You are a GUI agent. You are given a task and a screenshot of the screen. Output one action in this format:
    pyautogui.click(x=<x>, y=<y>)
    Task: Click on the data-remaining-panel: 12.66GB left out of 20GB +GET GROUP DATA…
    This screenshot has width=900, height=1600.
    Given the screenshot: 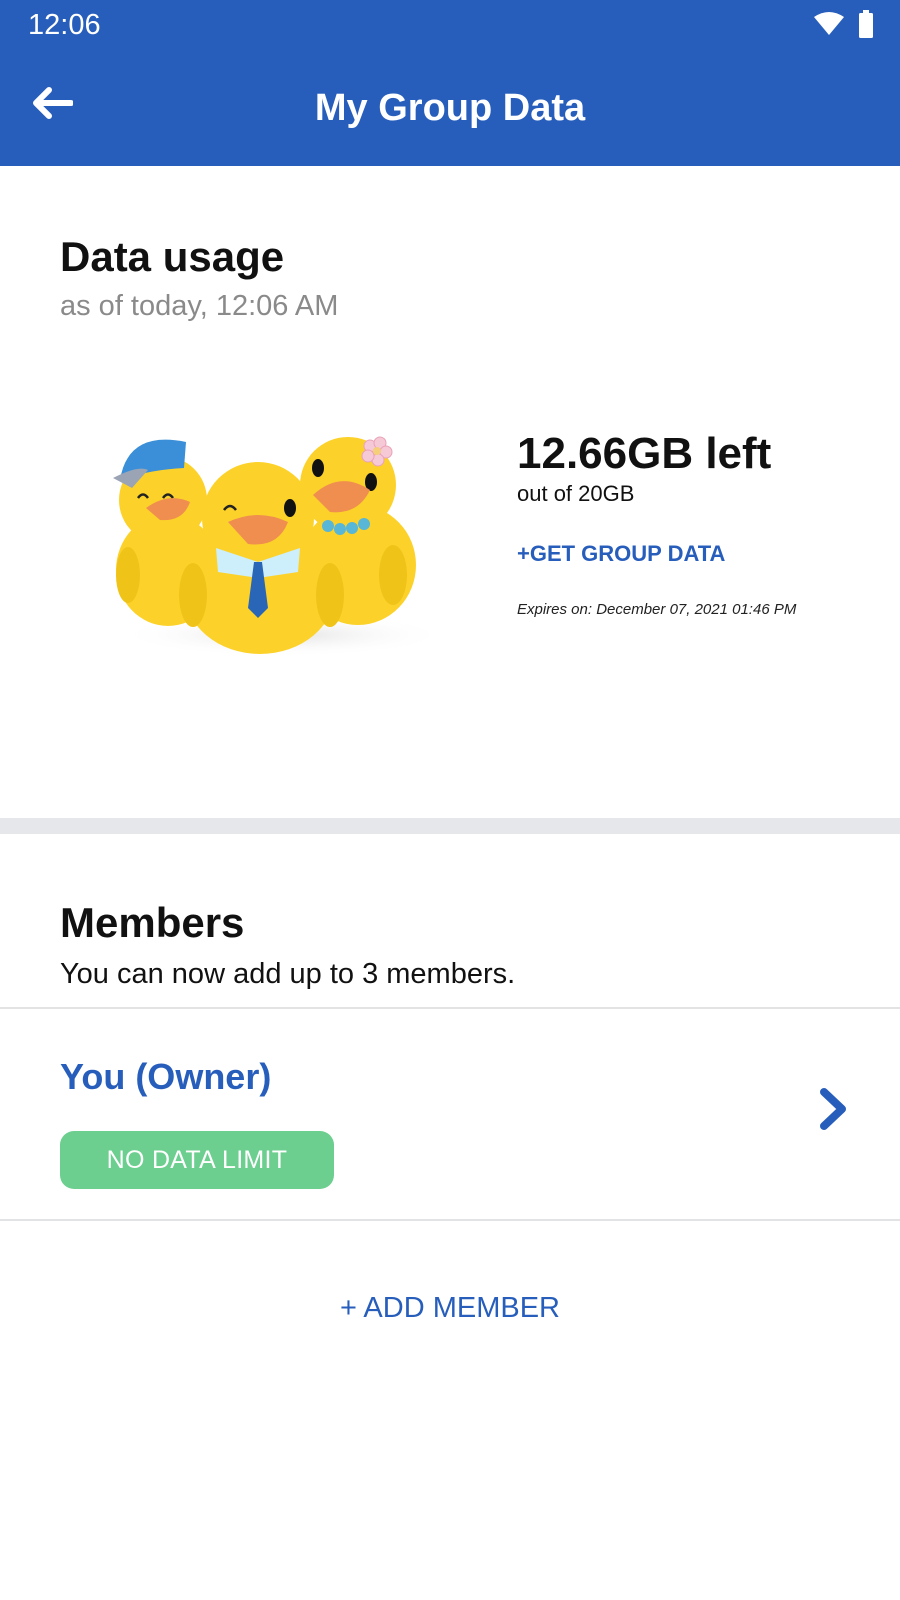 What is the action you would take?
    pyautogui.click(x=656, y=524)
    